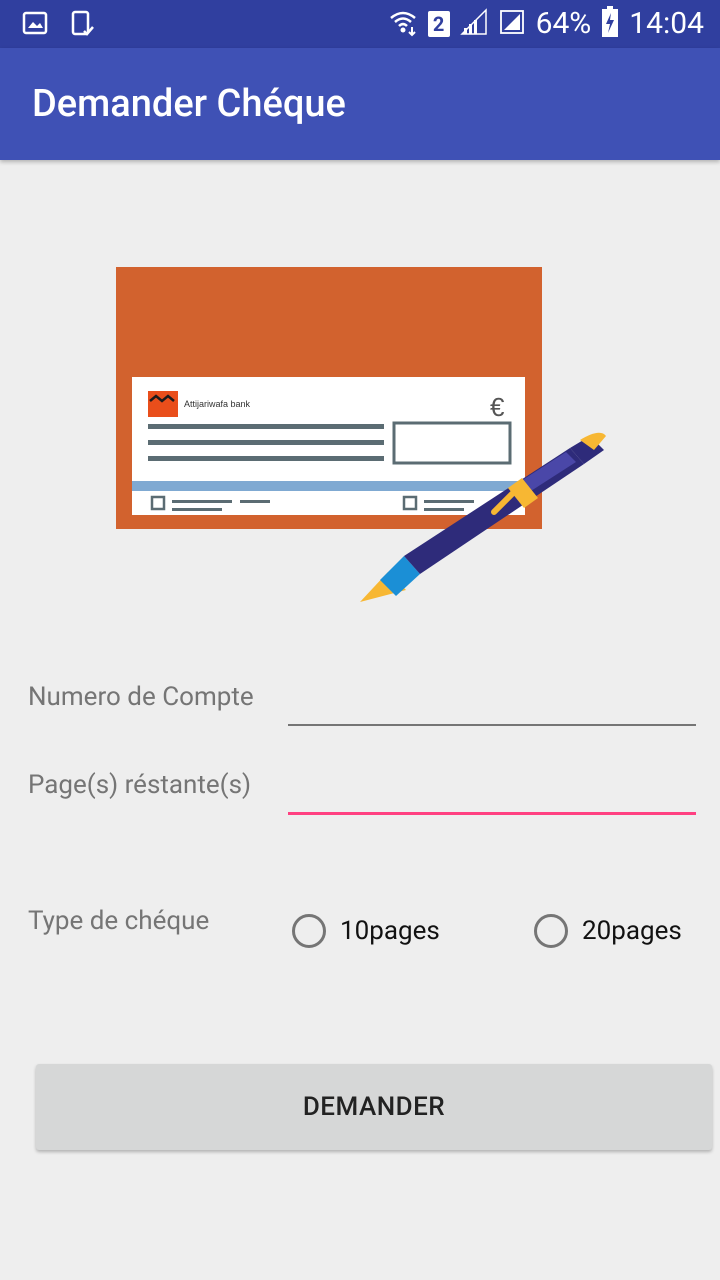 The image size is (720, 1280). I want to click on cheque-type-label: Type de chéque, so click(119, 921).